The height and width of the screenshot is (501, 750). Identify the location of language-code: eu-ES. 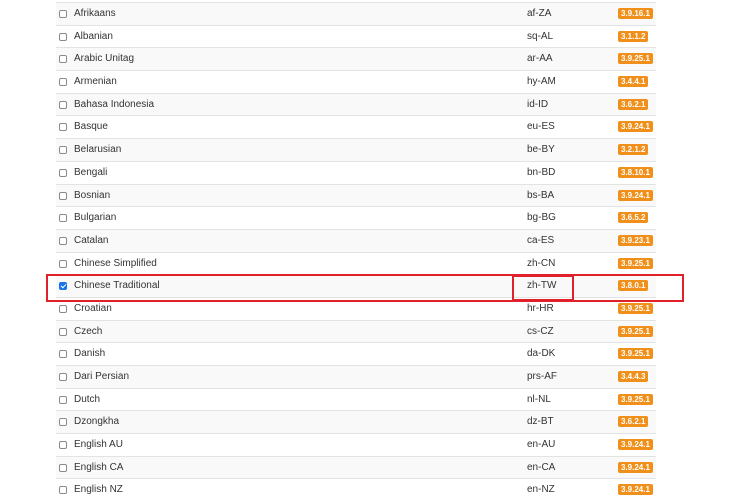
(541, 127).